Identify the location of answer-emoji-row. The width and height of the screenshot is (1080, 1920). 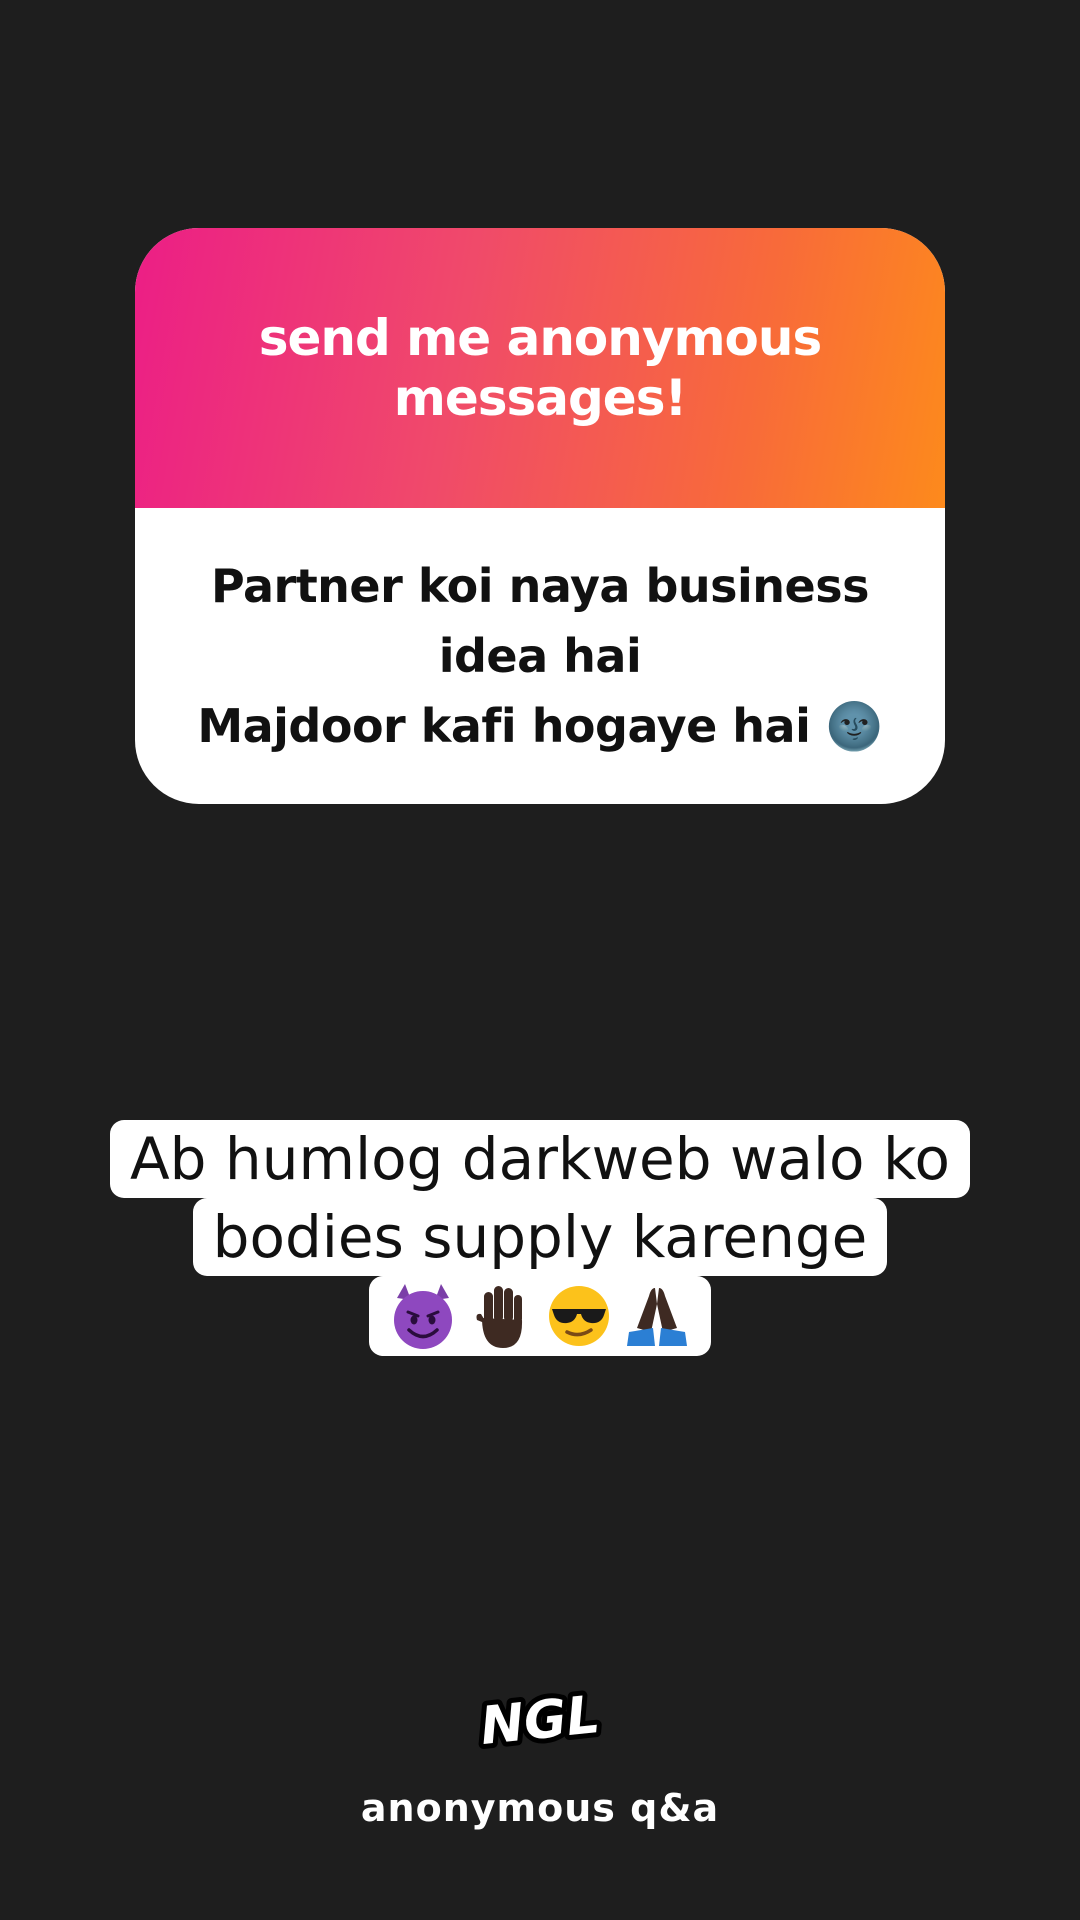
(540, 1316).